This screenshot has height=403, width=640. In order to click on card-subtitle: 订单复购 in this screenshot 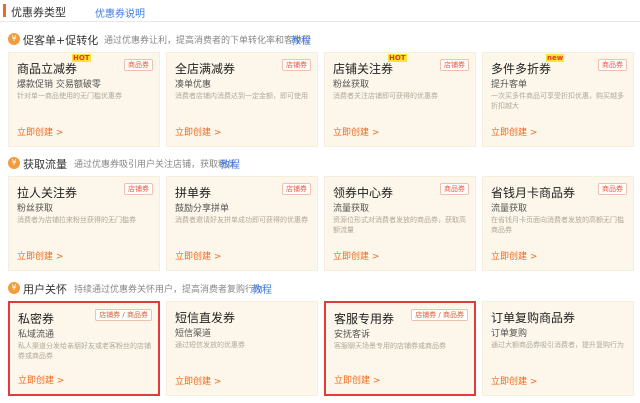, I will do `click(509, 334)`.